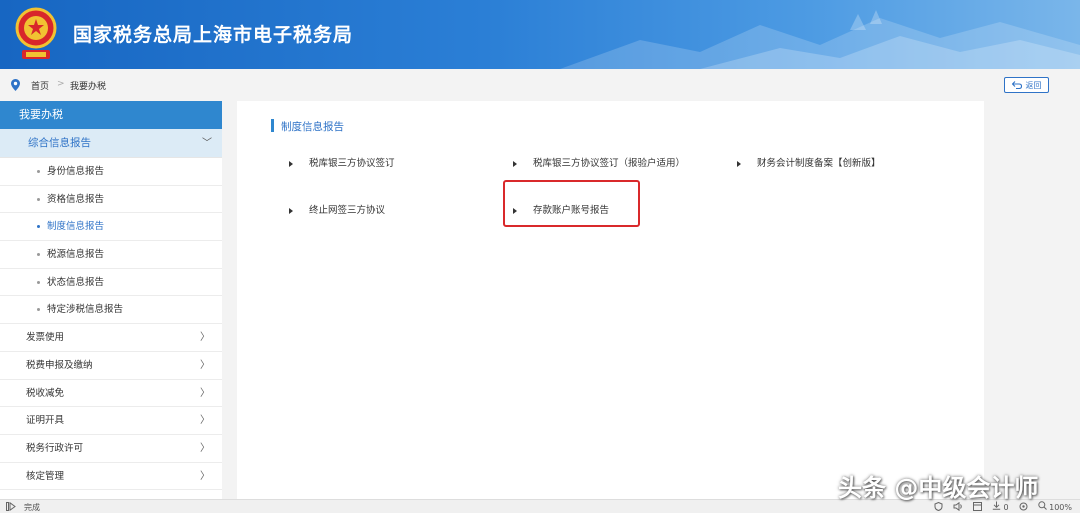 The height and width of the screenshot is (513, 1080). What do you see at coordinates (88, 87) in the screenshot?
I see `breadcrumb-current: 我要办税` at bounding box center [88, 87].